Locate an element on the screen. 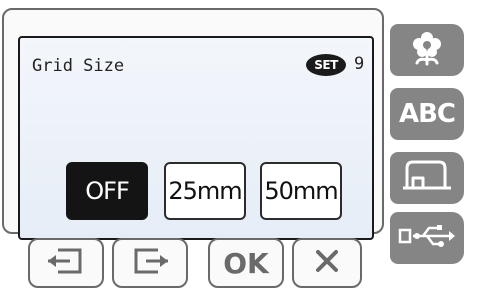 This screenshot has height=291, width=477. usb-button is located at coordinates (427, 238).